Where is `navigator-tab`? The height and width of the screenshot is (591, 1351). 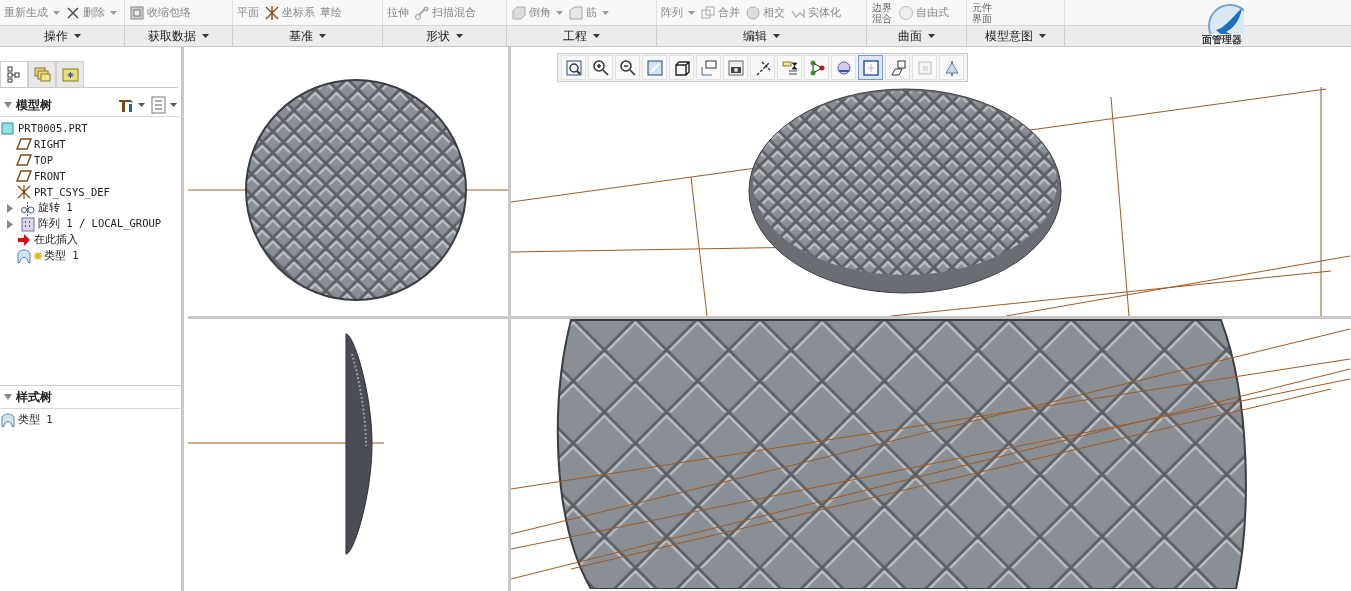 navigator-tab is located at coordinates (14, 74).